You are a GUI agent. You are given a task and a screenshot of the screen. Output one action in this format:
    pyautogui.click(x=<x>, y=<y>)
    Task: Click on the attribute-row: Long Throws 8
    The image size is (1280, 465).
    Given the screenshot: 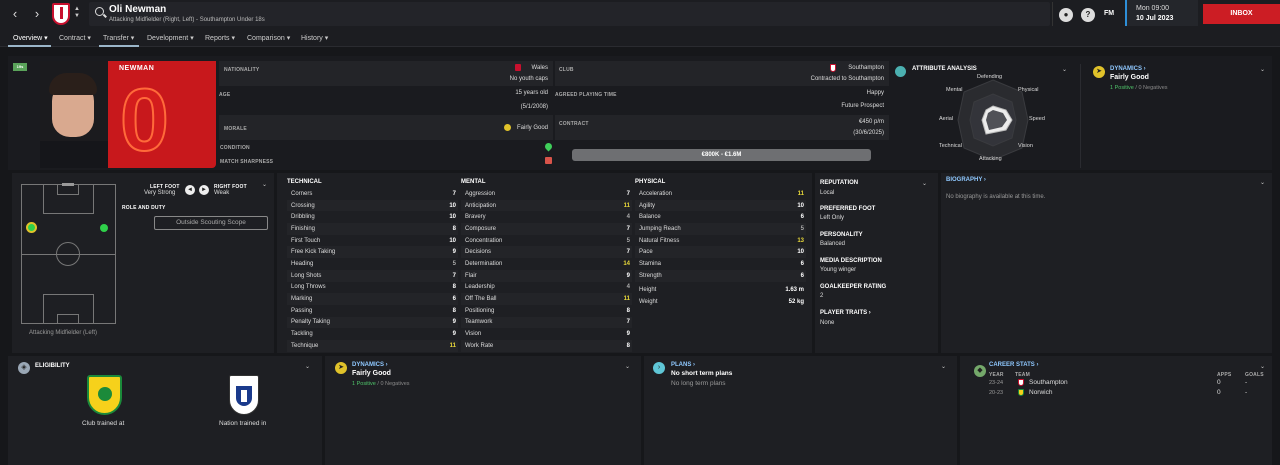 What is the action you would take?
    pyautogui.click(x=372, y=288)
    